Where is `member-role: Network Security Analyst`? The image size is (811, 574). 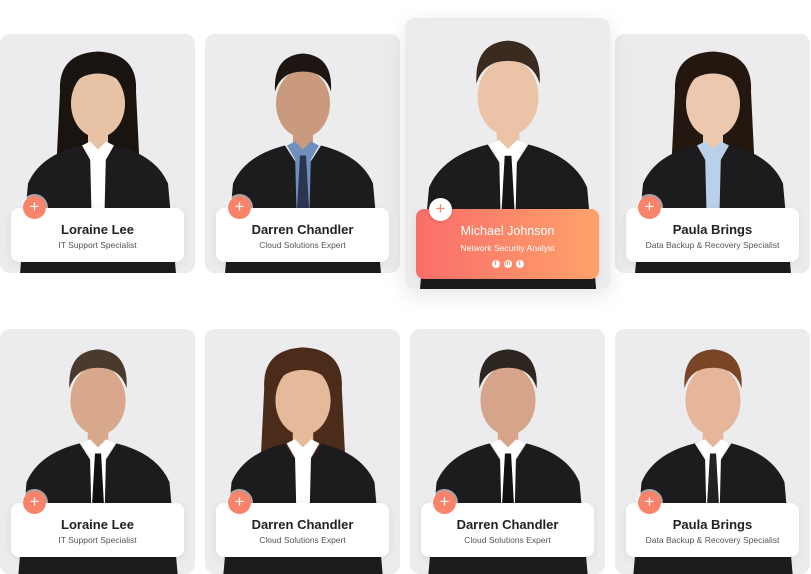
member-role: Network Security Analyst is located at coordinates (507, 248).